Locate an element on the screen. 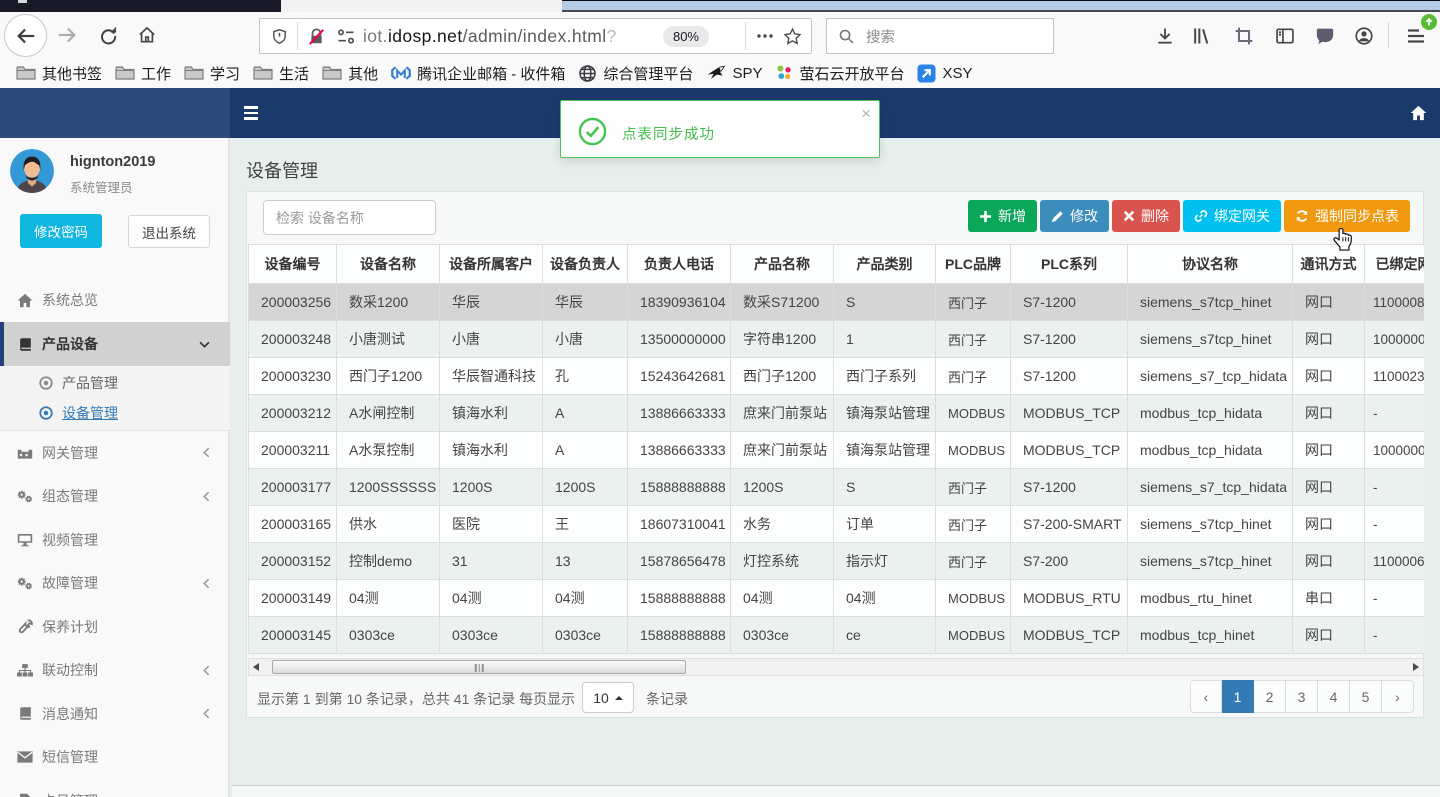 The width and height of the screenshot is (1440, 797). envelope-icon is located at coordinates (25, 757).